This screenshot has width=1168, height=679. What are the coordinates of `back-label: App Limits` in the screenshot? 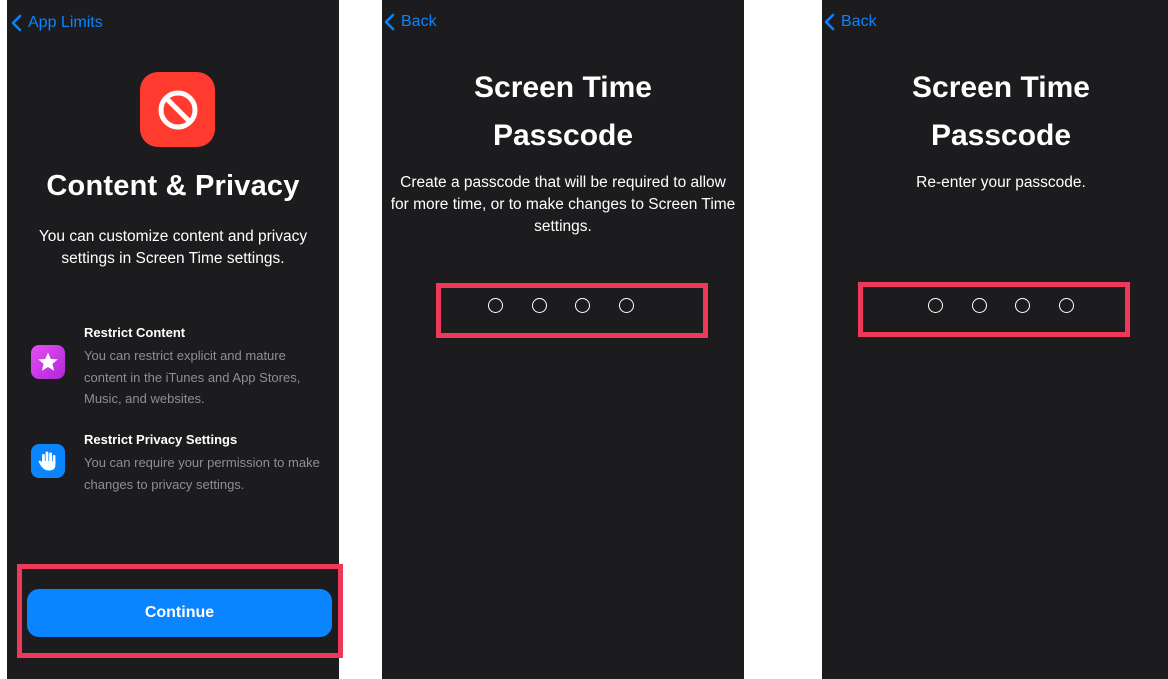 It's located at (65, 22).